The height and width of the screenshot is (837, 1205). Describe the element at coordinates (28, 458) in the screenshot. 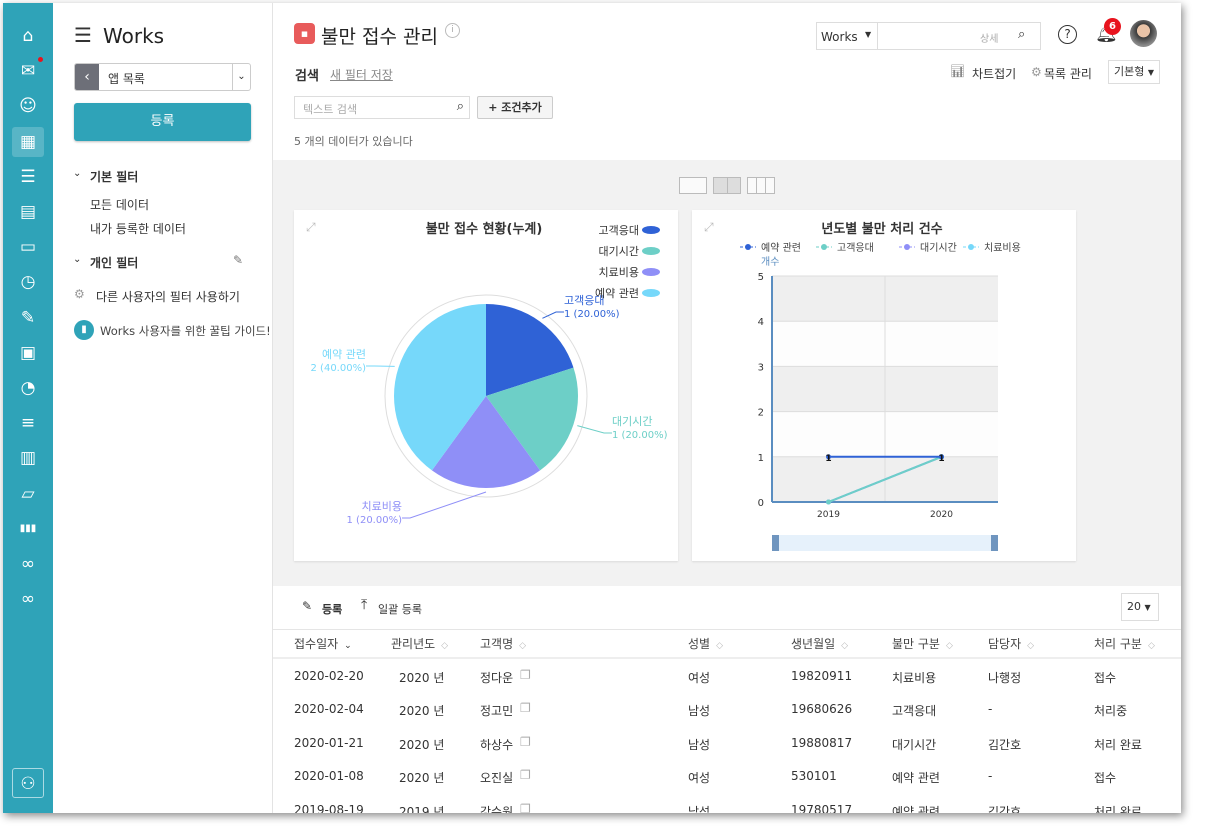

I see `briefcase-icon: ▥` at that location.